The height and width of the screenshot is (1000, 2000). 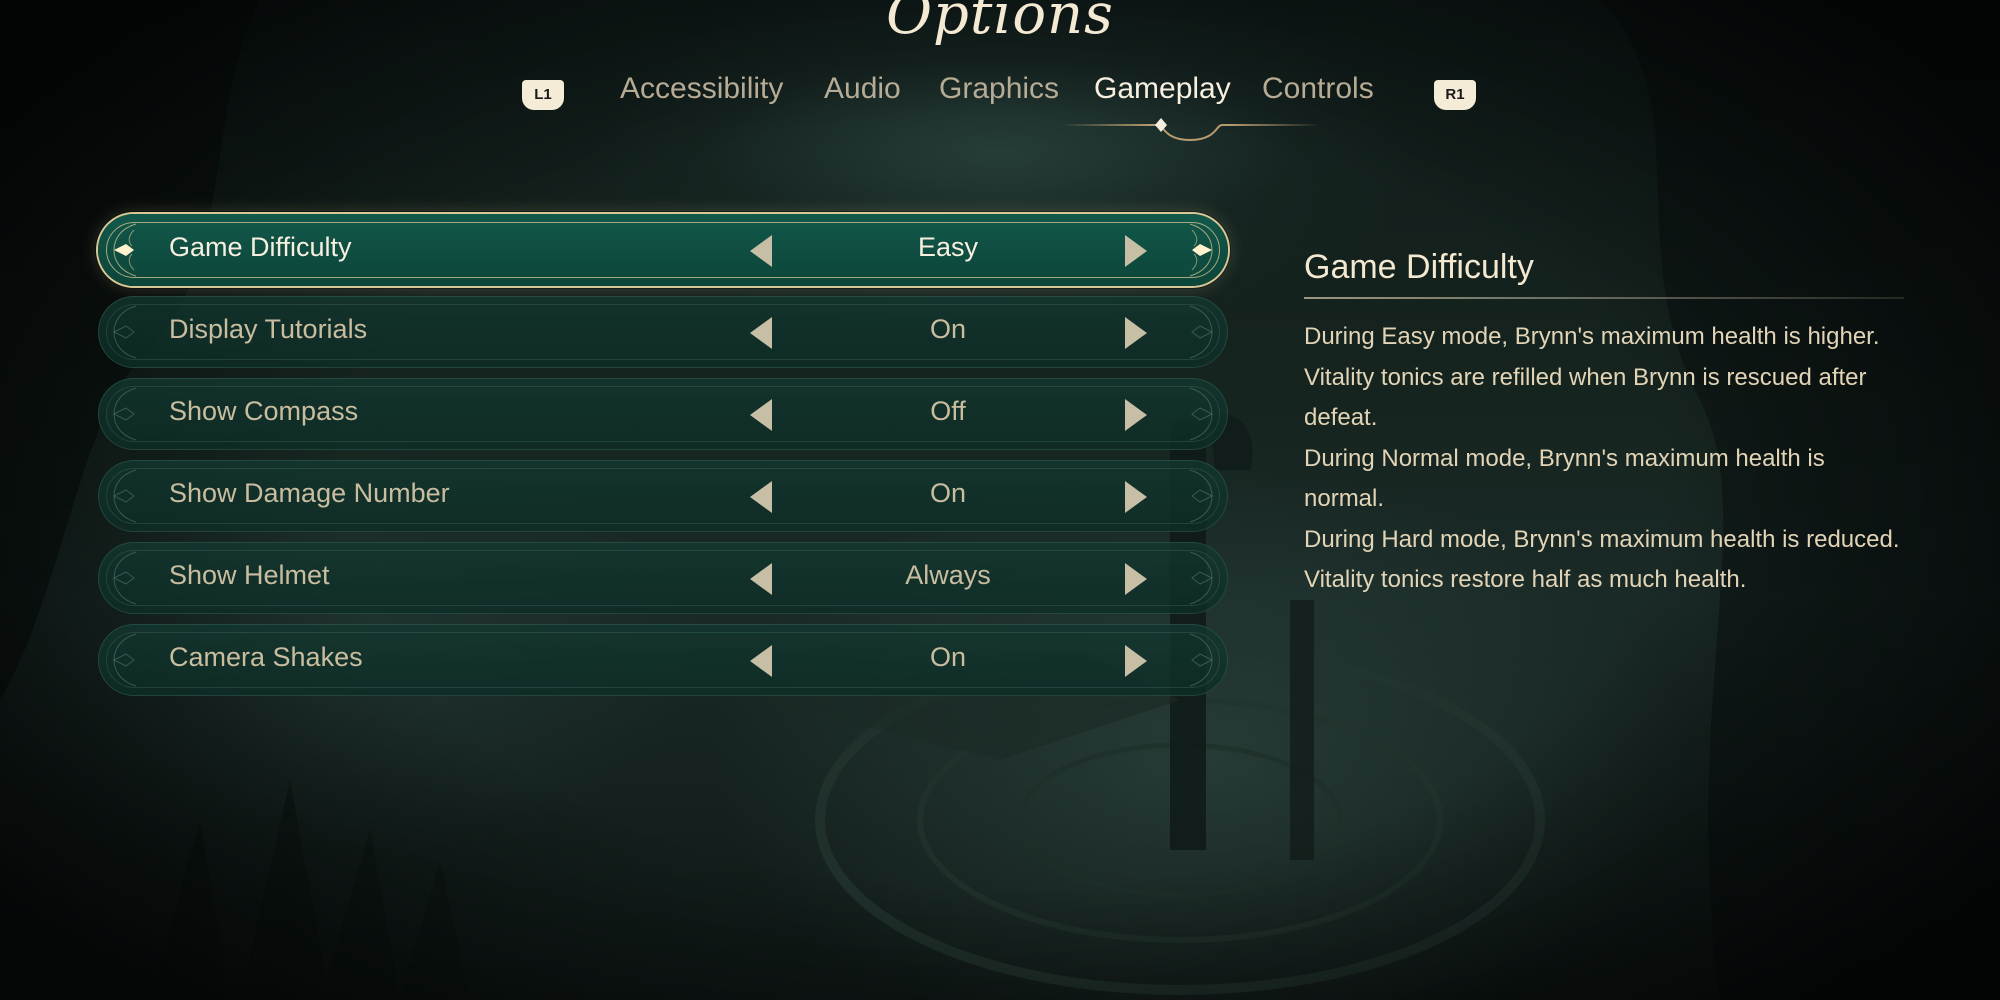 I want to click on active-tab-indicator, so click(x=1190, y=130).